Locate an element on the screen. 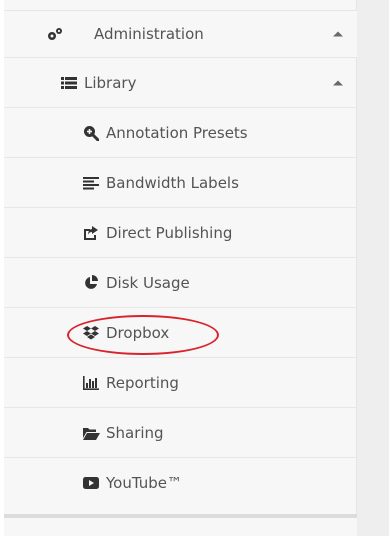 The image size is (389, 536). sidebar-item-disk-usage: Disk Usage is located at coordinates (180, 283).